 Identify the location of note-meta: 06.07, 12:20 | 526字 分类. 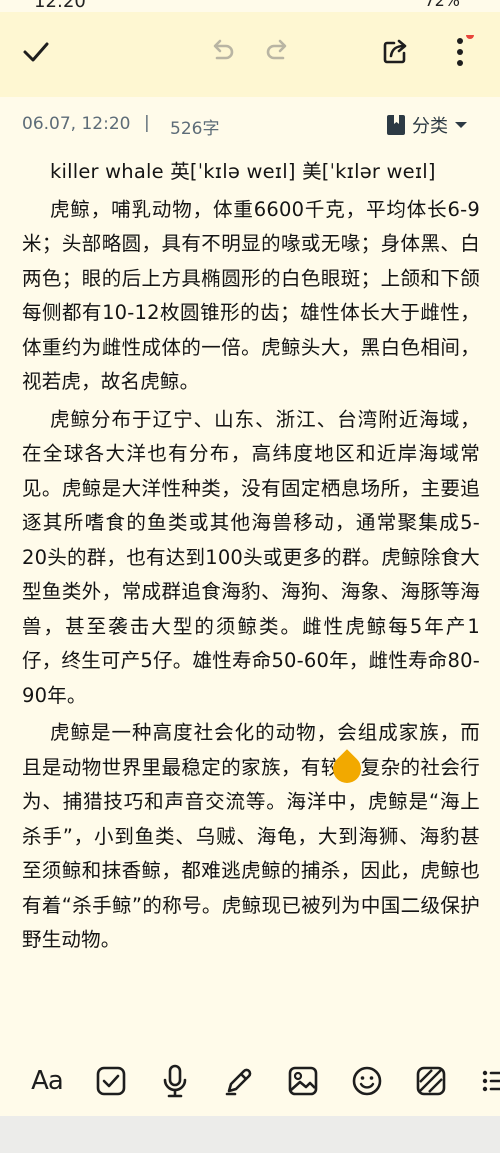
(250, 126).